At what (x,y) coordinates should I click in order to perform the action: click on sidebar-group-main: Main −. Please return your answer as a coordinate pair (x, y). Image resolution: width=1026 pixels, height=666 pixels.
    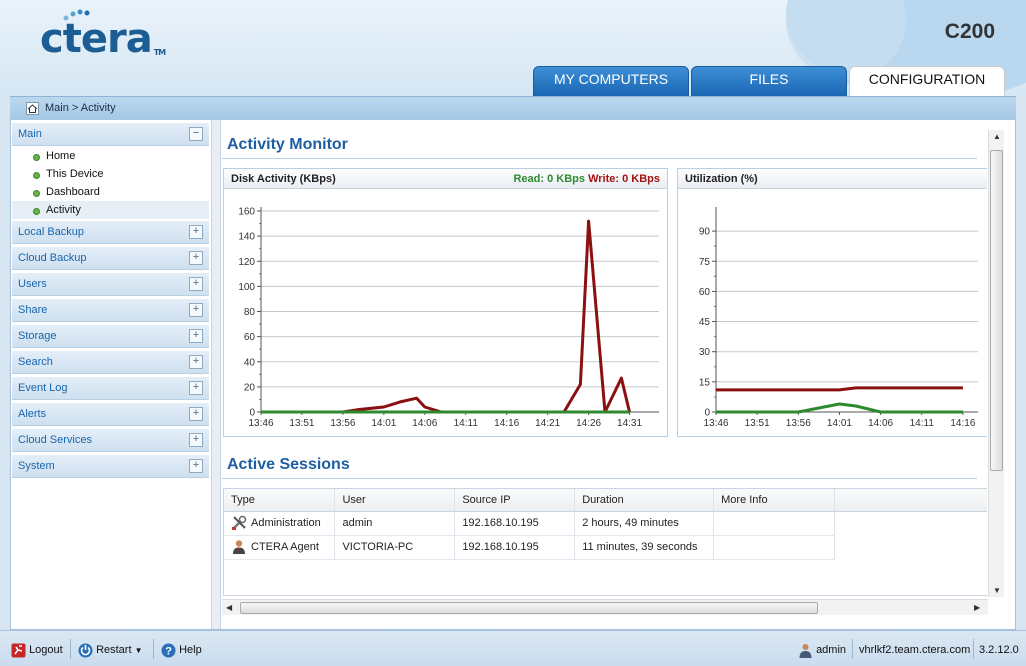
    Looking at the image, I should click on (110, 134).